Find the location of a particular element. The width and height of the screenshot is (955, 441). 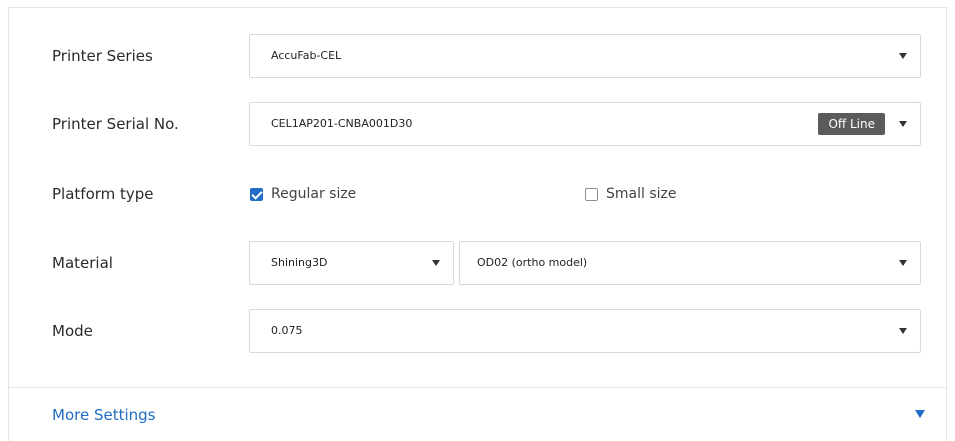

platform-type-row: Platform type Regular size Small size is located at coordinates (477, 194).